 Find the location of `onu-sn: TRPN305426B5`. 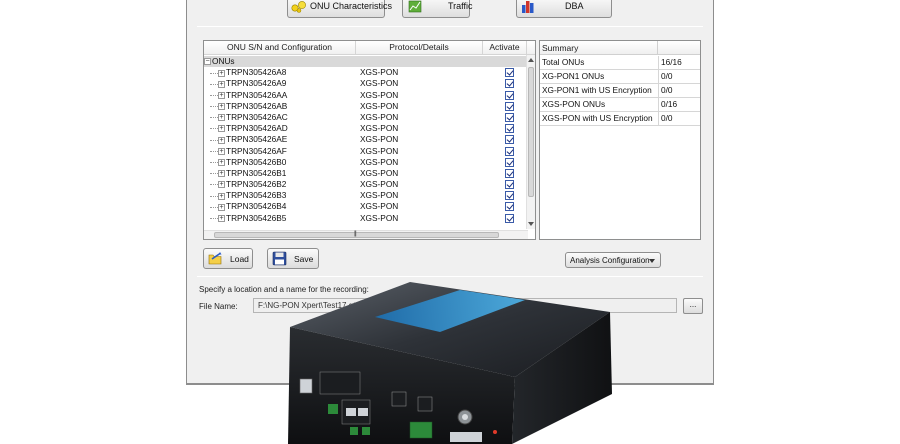

onu-sn: TRPN305426B5 is located at coordinates (256, 217).